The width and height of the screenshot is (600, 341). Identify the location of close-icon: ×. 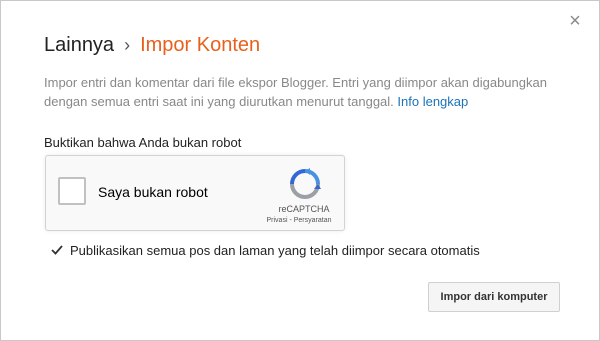
(575, 21).